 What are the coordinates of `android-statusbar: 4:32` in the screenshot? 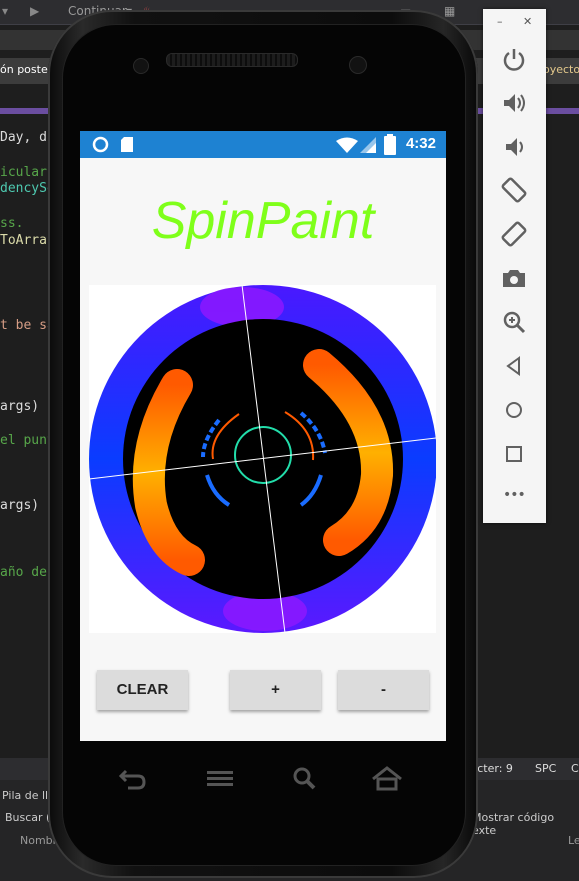 It's located at (263, 144).